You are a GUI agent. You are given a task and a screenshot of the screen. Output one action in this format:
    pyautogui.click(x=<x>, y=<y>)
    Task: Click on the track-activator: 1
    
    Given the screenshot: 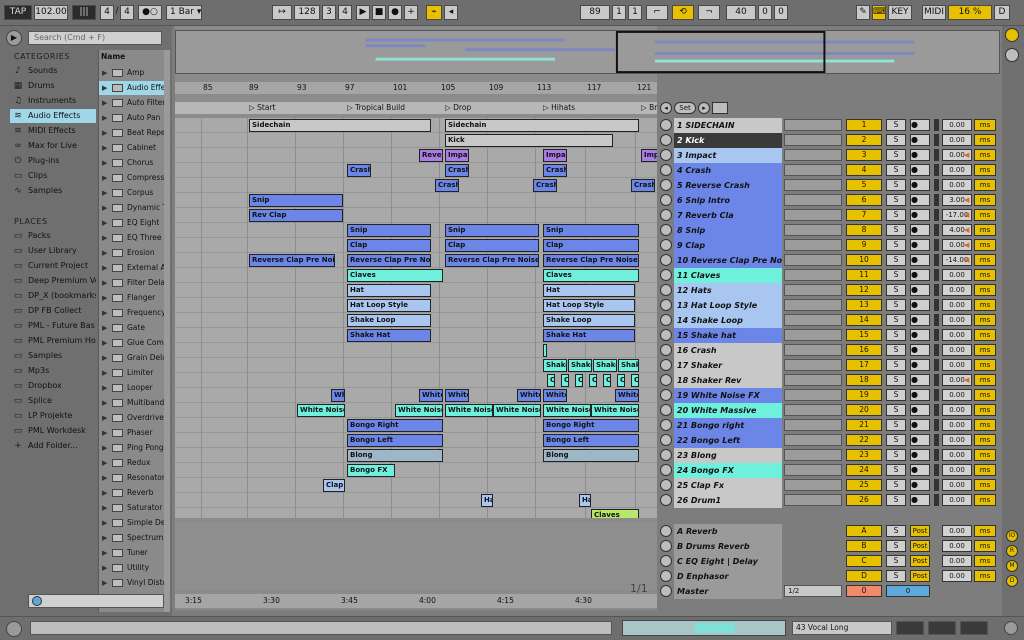 What is the action you would take?
    pyautogui.click(x=864, y=125)
    